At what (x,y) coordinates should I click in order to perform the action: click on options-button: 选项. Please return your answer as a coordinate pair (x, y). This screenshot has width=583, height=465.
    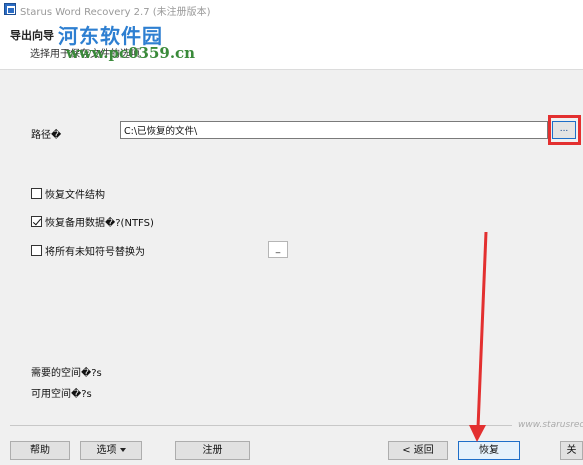
    Looking at the image, I should click on (111, 450).